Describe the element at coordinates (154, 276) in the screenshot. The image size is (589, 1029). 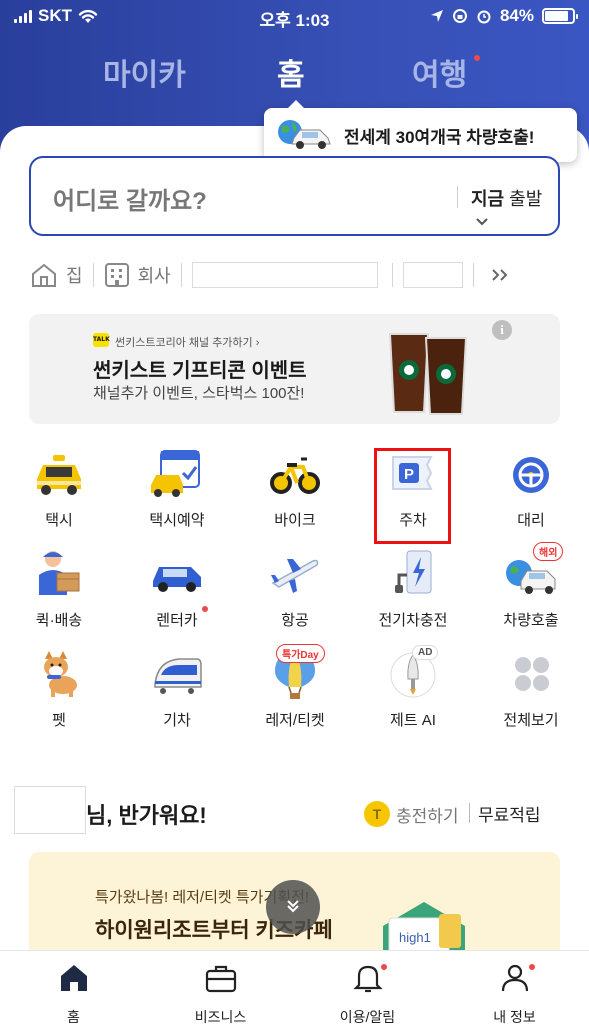
I see `shortcut-work-label: 회사` at that location.